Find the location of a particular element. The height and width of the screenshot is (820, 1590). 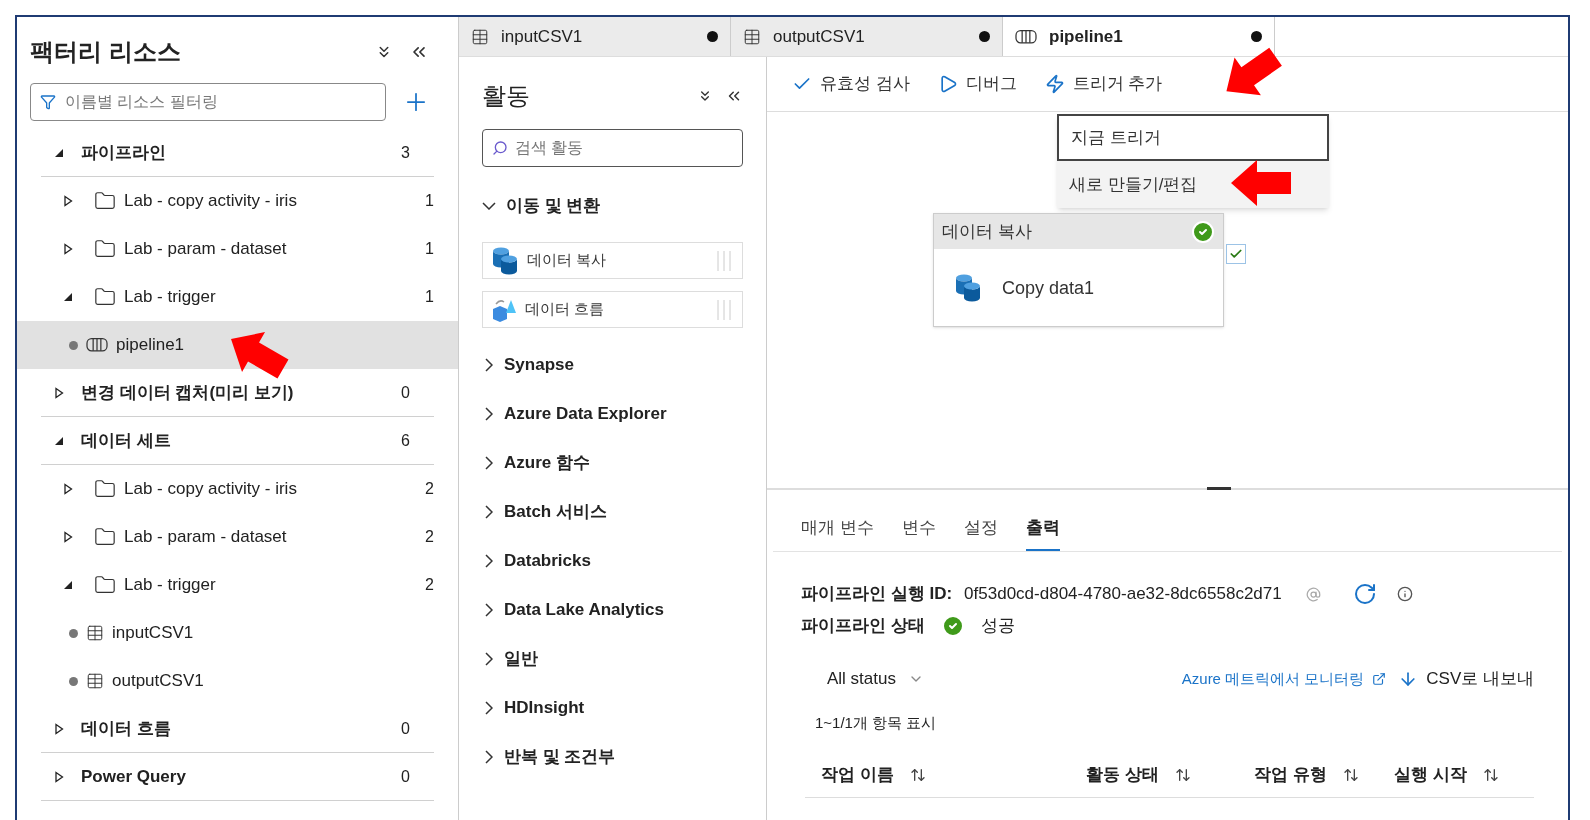

tree-label: 데이터 흐름 is located at coordinates (126, 728).